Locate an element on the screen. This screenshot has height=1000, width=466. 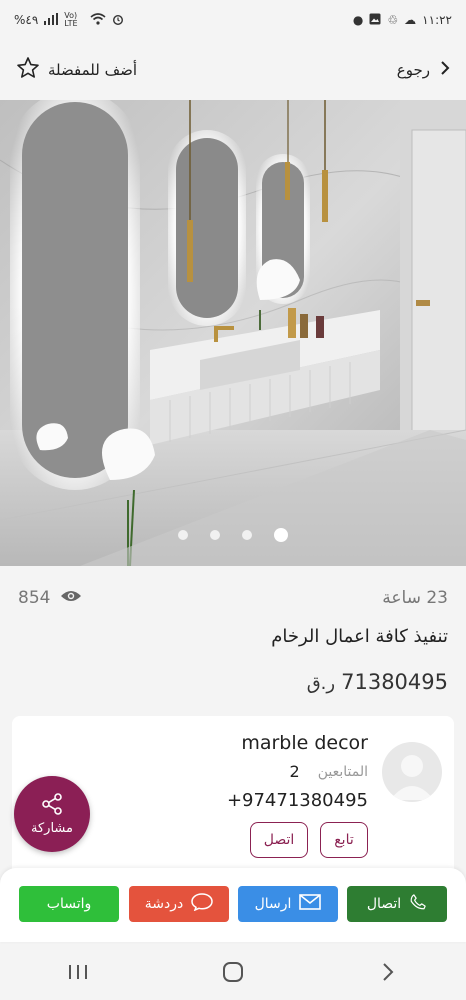
share-icon is located at coordinates (52, 805).